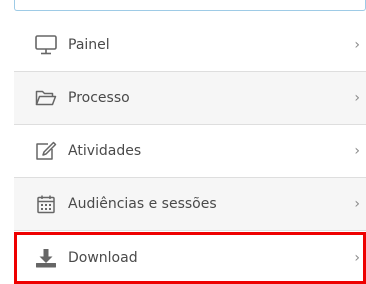  Describe the element at coordinates (99, 98) in the screenshot. I see `menu-item-label: Processo` at that location.